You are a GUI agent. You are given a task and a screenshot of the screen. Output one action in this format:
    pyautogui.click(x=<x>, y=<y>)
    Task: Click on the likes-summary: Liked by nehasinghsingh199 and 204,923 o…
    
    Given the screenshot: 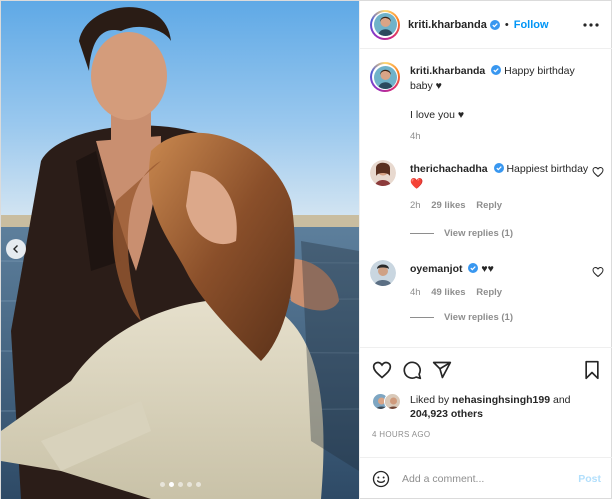 What is the action you would take?
    pyautogui.click(x=490, y=408)
    